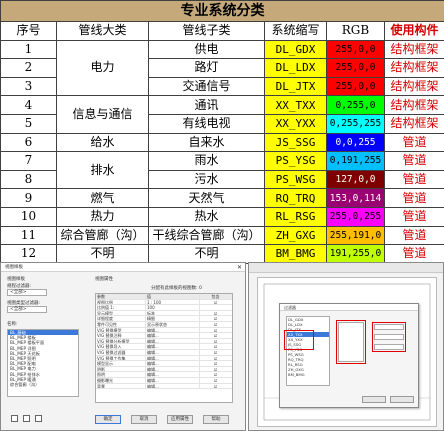  I want to click on table-row: 12 不明 不明 BM_BMG 191,255,0 管道, so click(222, 254).